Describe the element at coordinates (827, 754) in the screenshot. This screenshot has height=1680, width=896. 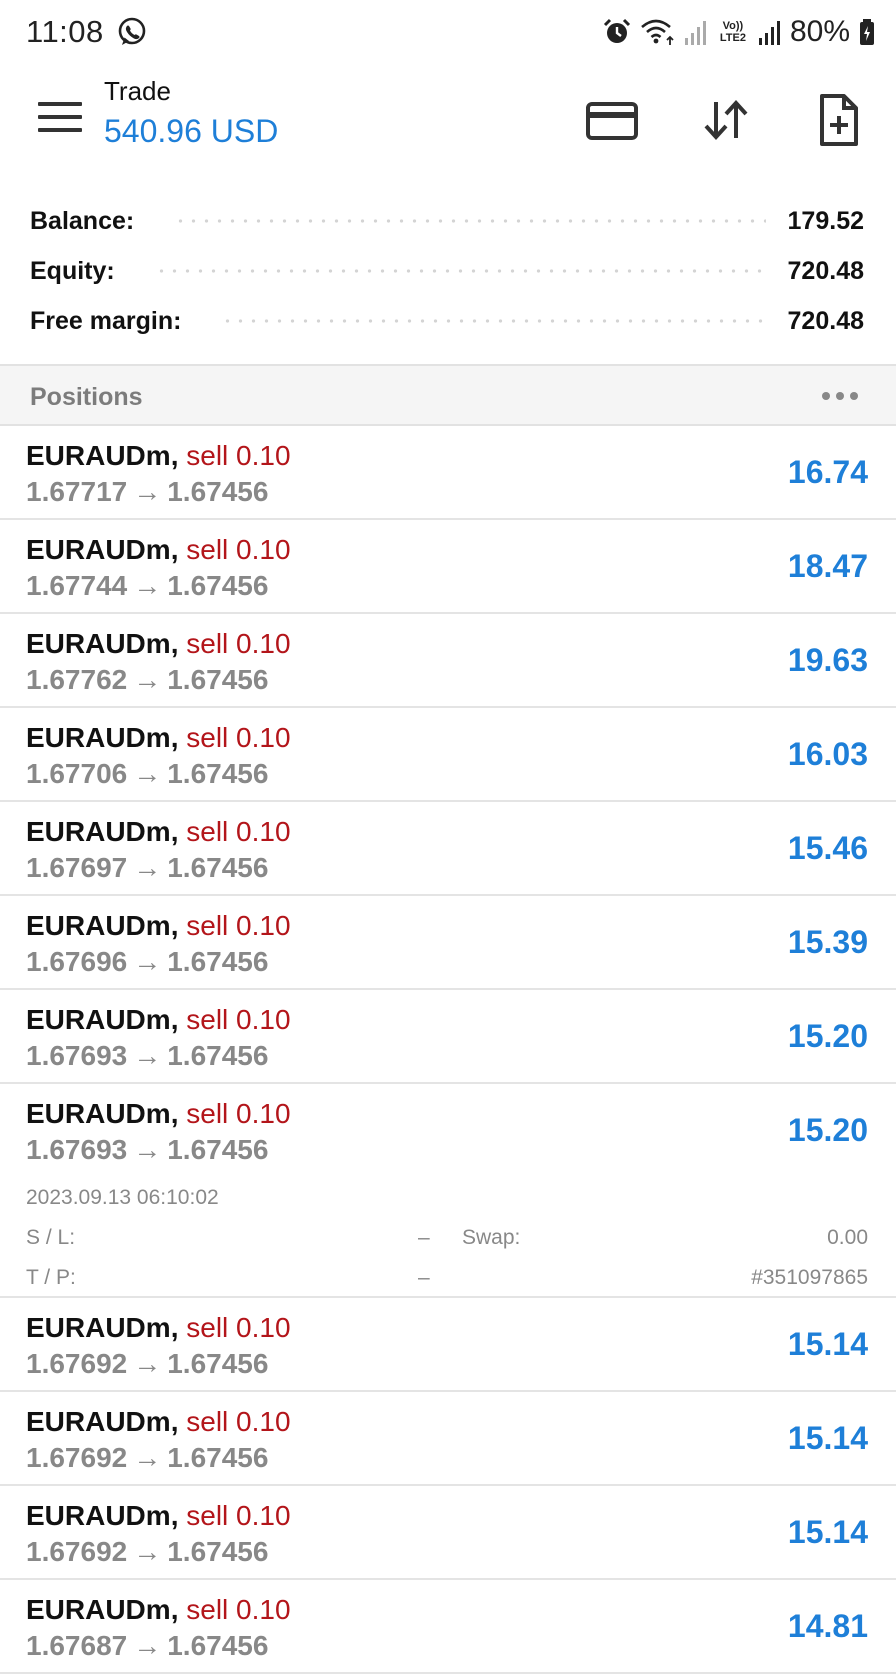
I see `position-profit: 16.03` at that location.